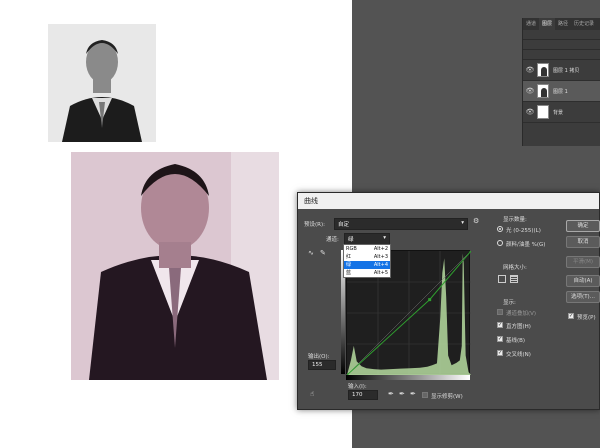 The image size is (600, 448). Describe the element at coordinates (523, 231) in the screenshot. I see `light-label: 光 (0-255)(L)` at that location.